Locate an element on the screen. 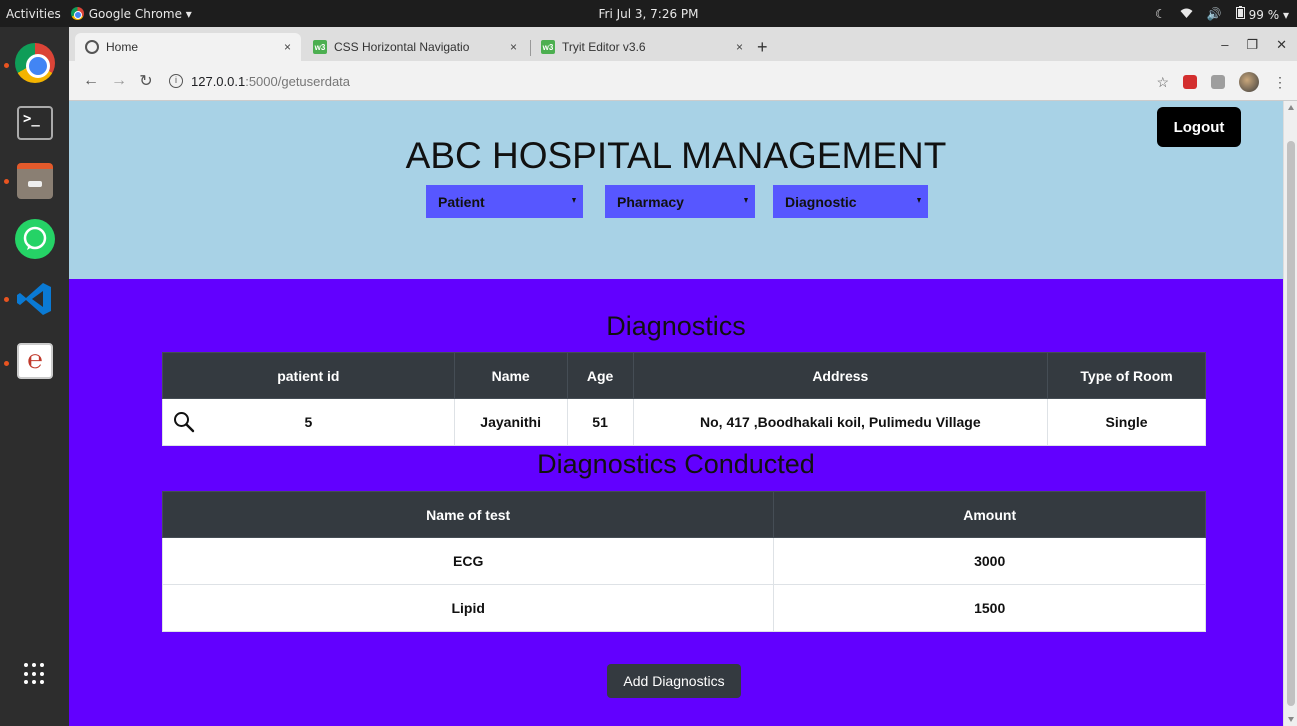 The width and height of the screenshot is (1297, 726). activities-button: Activities is located at coordinates (35, 14).